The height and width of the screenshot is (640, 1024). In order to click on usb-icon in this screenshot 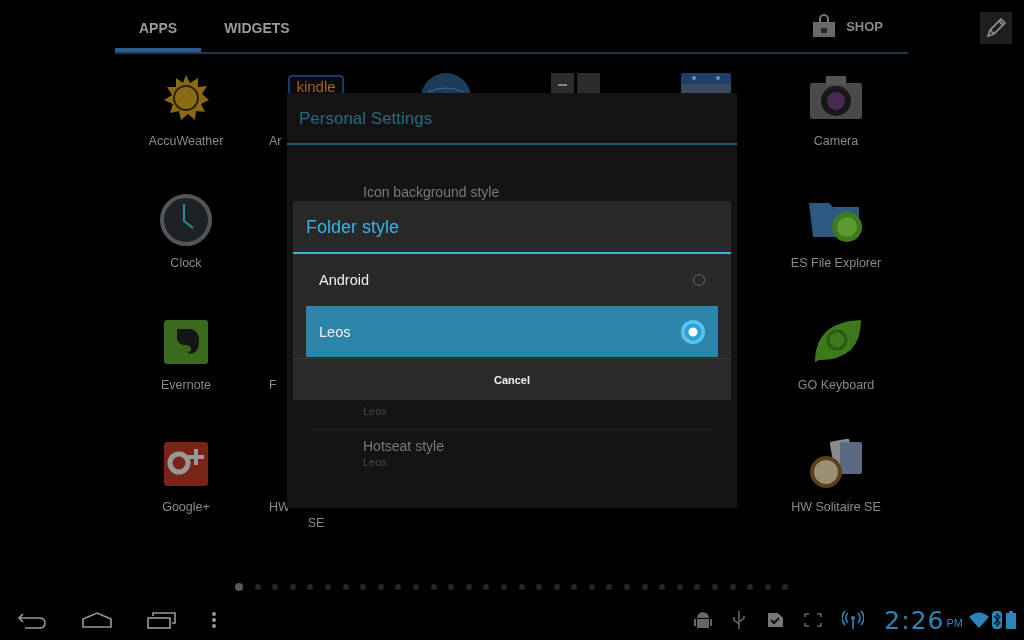, I will do `click(739, 620)`.